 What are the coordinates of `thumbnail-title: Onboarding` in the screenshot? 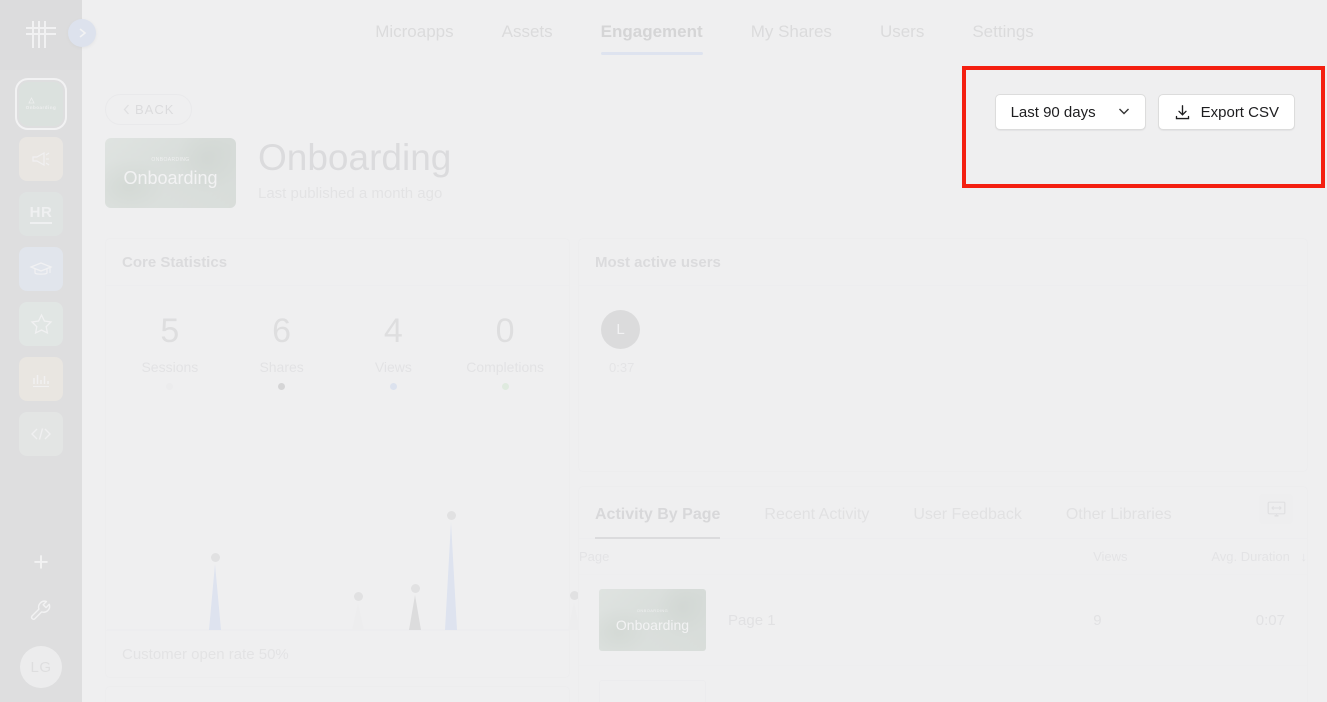 It's located at (170, 178).